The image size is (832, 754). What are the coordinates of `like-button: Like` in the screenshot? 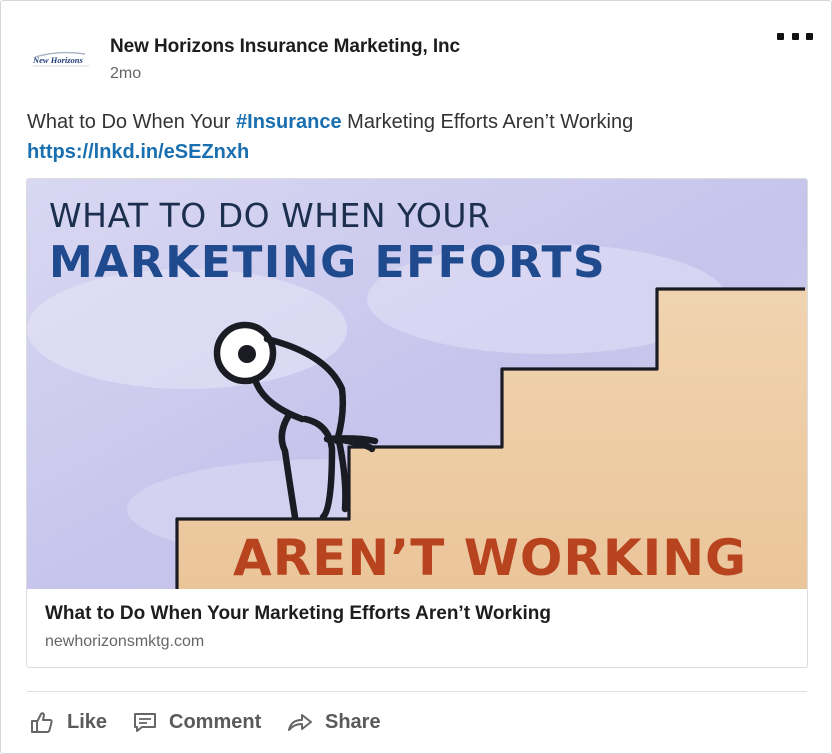 It's located at (68, 722).